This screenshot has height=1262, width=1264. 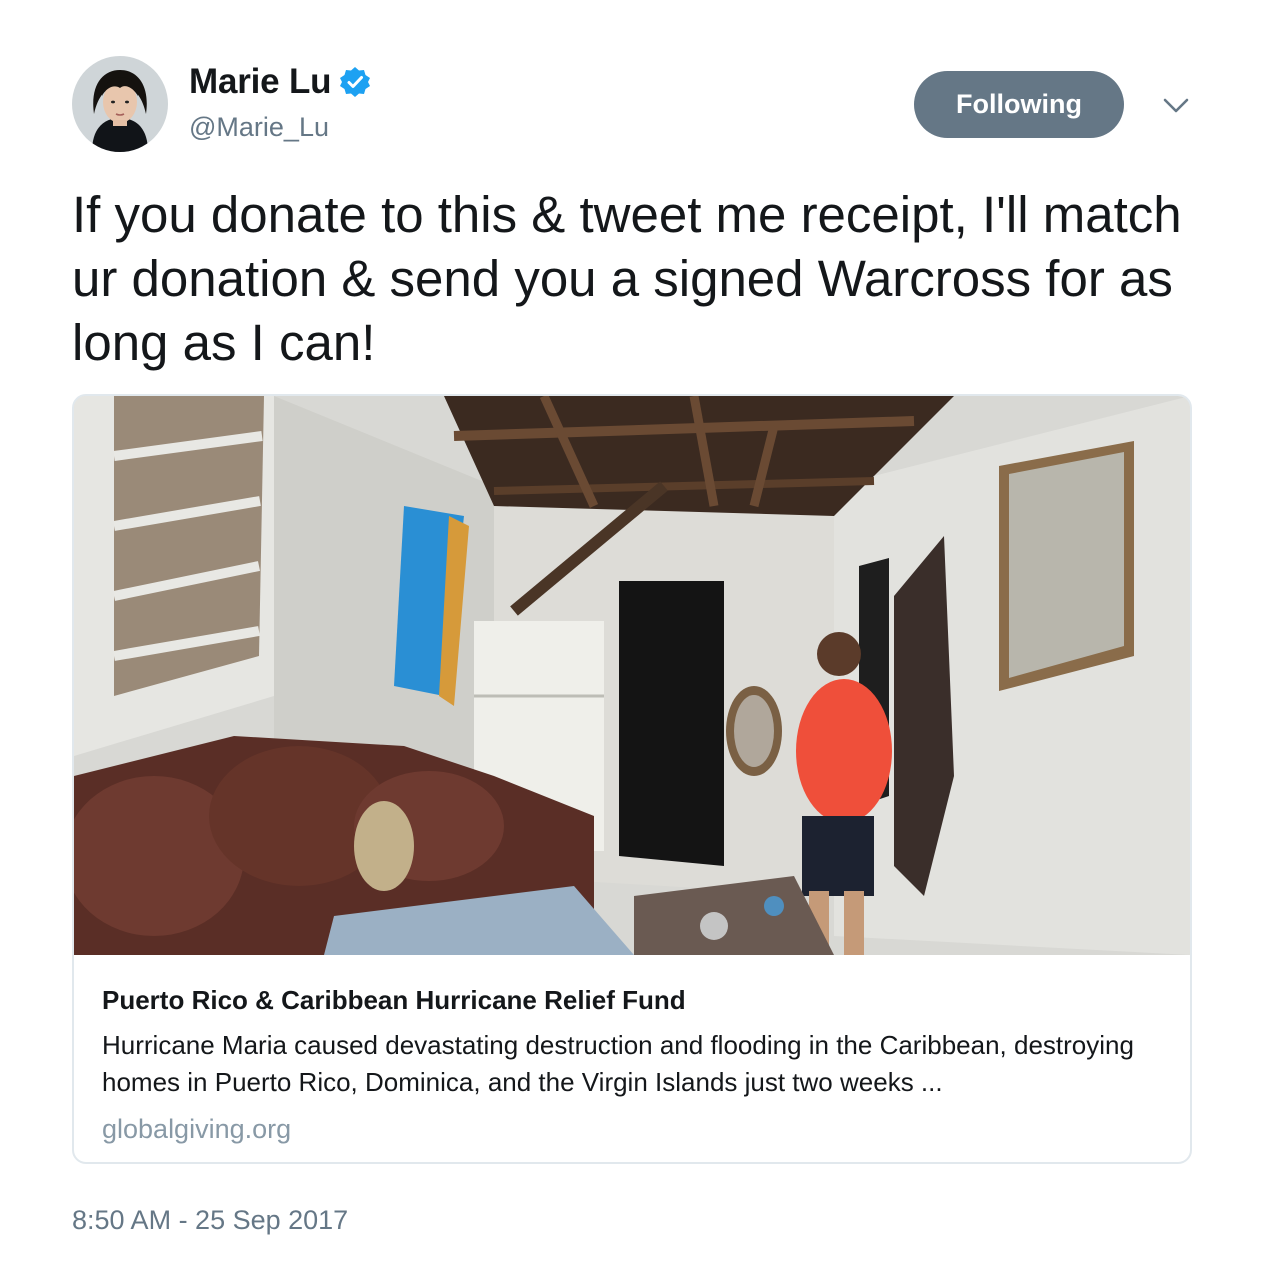 I want to click on display-name: Marie Lu, so click(x=260, y=82).